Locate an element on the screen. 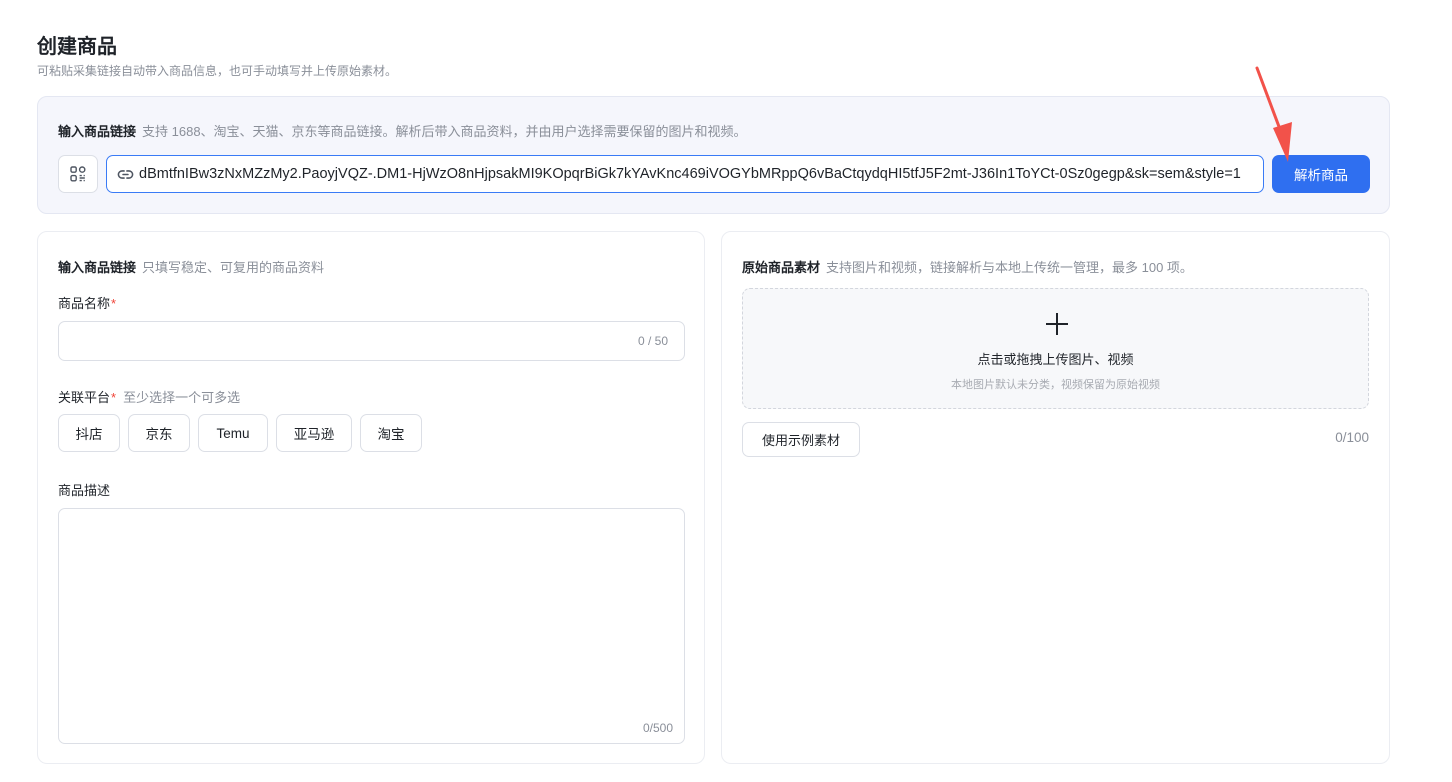  product-url-field is located at coordinates (685, 174).